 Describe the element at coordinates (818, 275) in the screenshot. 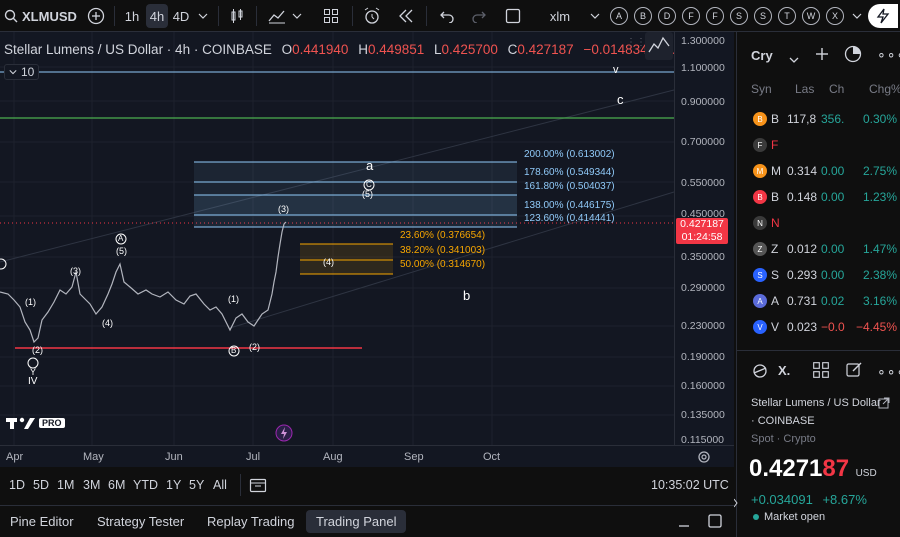

I see `watchlist-row: S S 0.293 0.00 2.38%` at that location.